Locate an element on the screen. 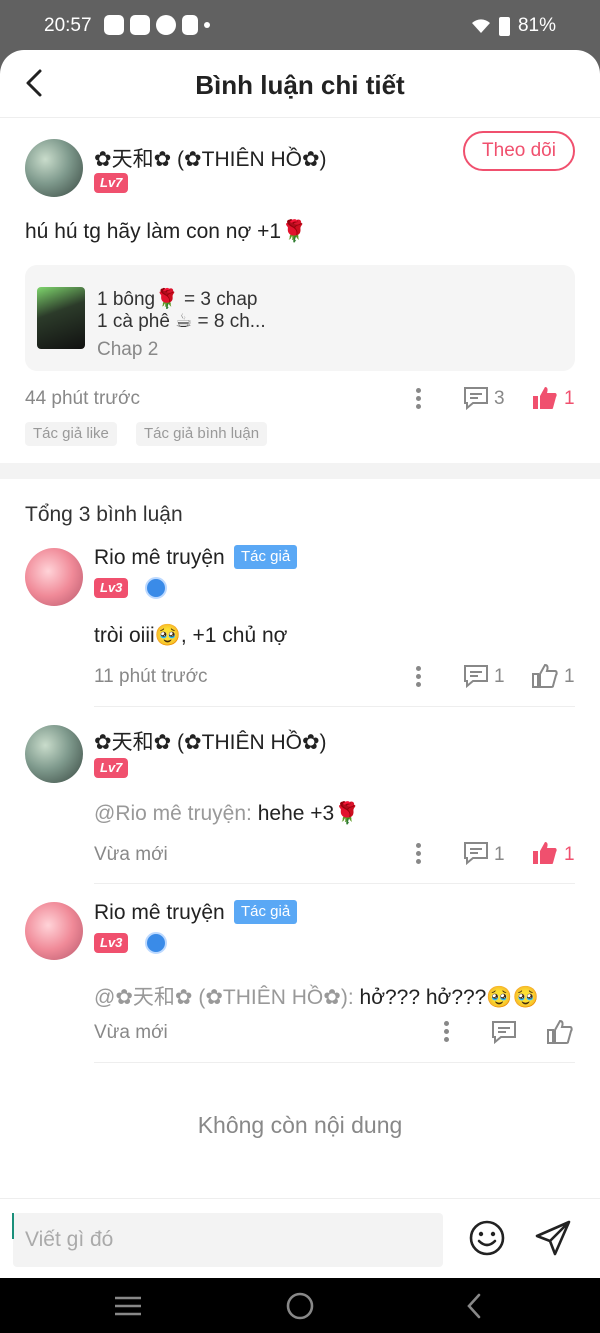 Image resolution: width=600 pixels, height=1333 pixels. comment-text: @Rio mê truyện: hehe +3🌹 is located at coordinates (227, 814).